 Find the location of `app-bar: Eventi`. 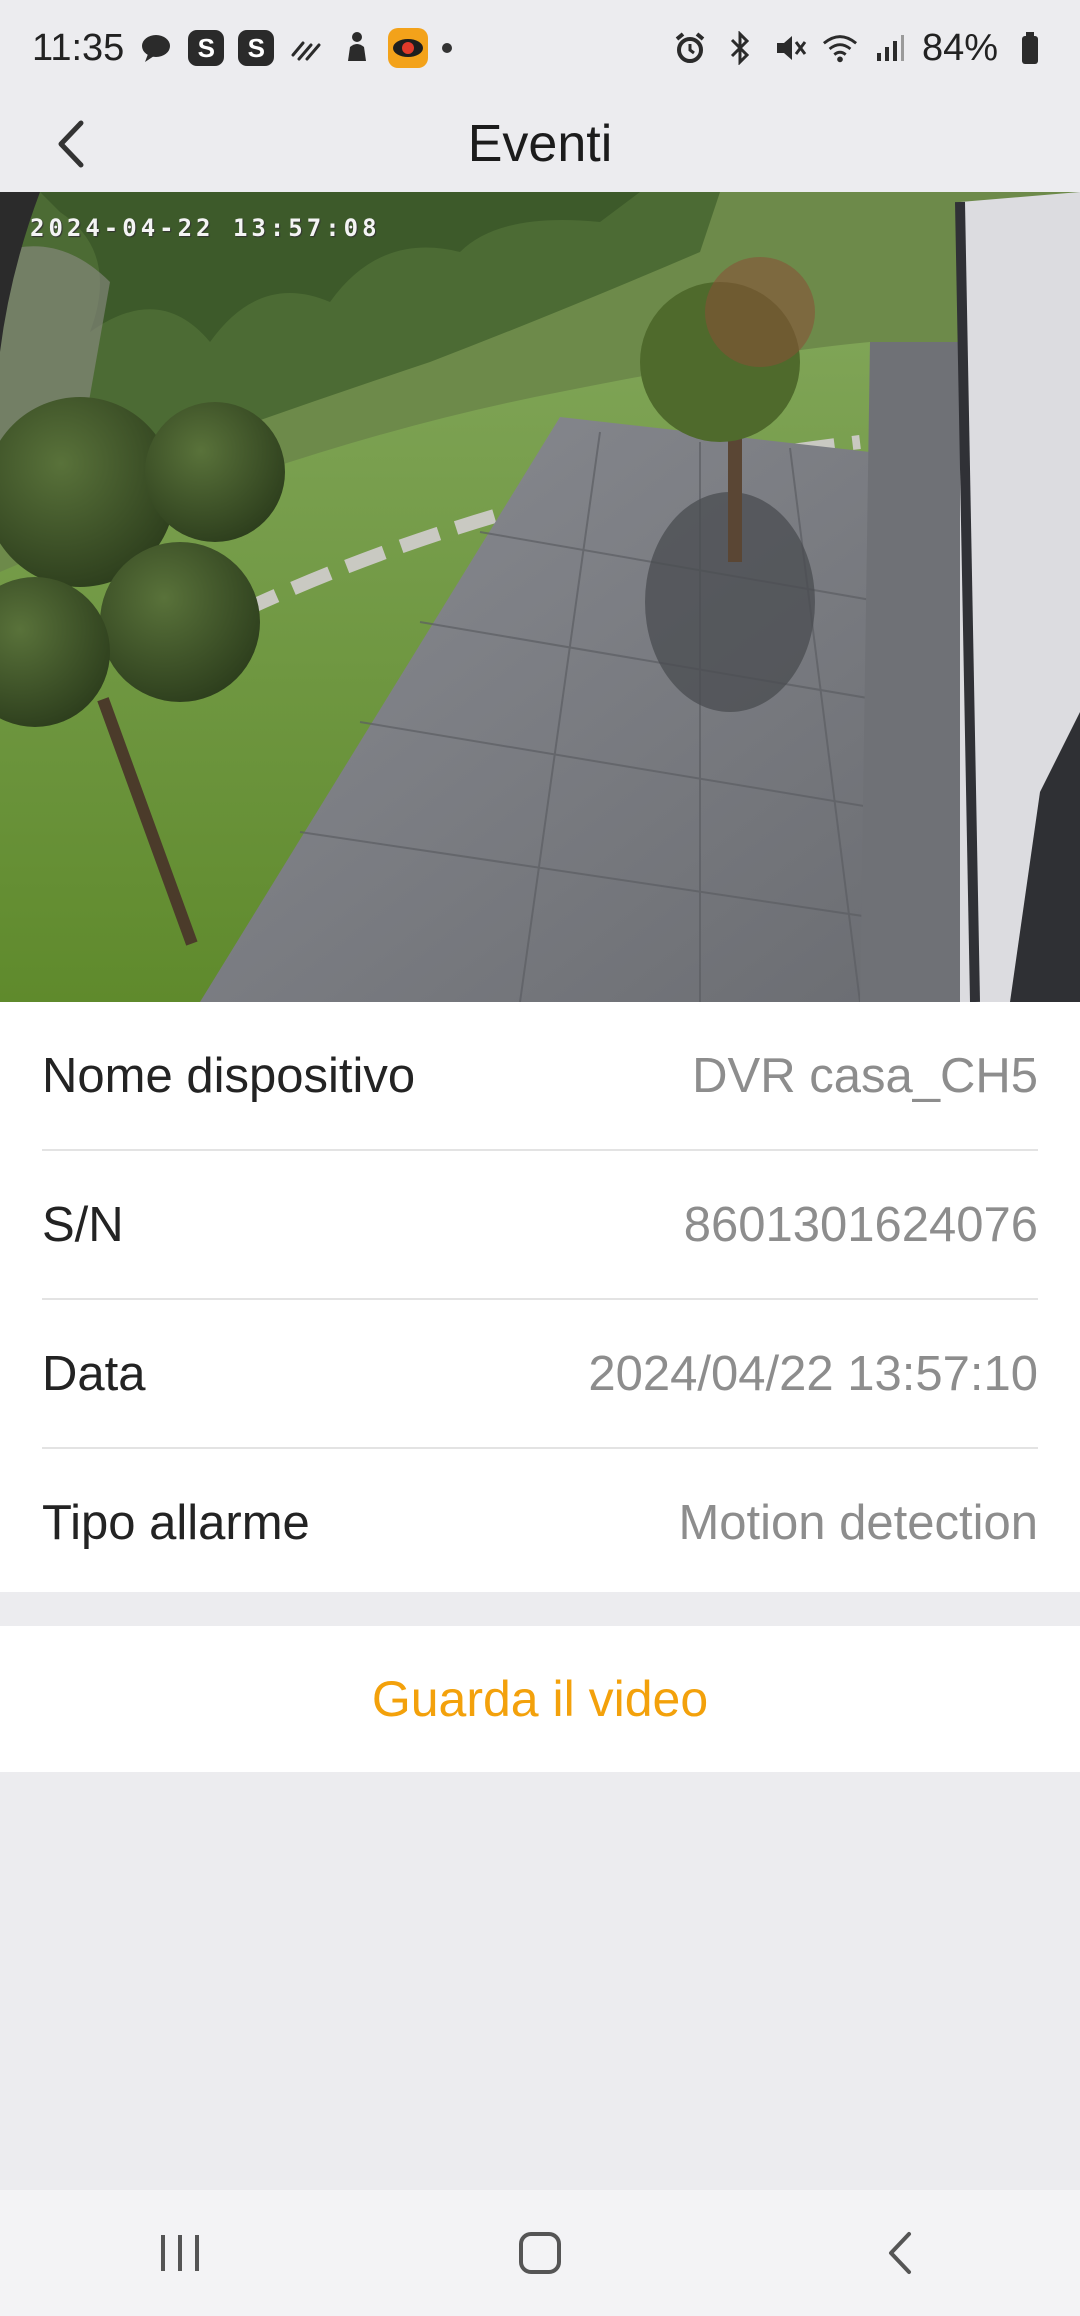

app-bar: Eventi is located at coordinates (540, 144).